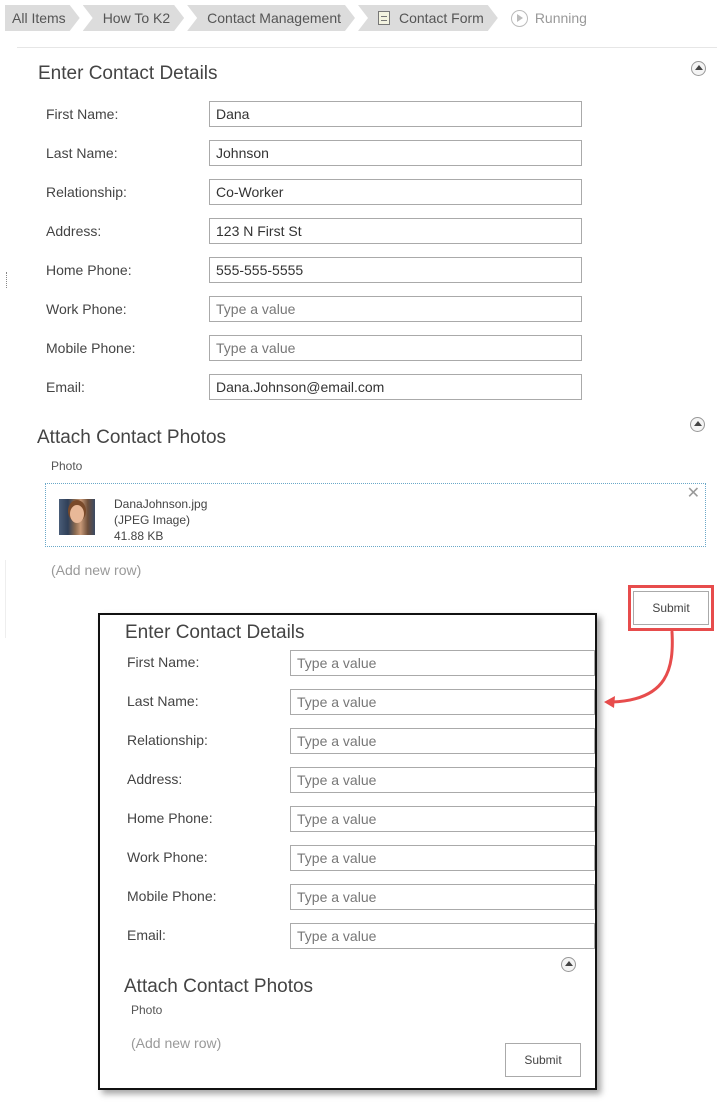 Image resolution: width=719 pixels, height=1112 pixels. What do you see at coordinates (395, 231) in the screenshot?
I see `address-input` at bounding box center [395, 231].